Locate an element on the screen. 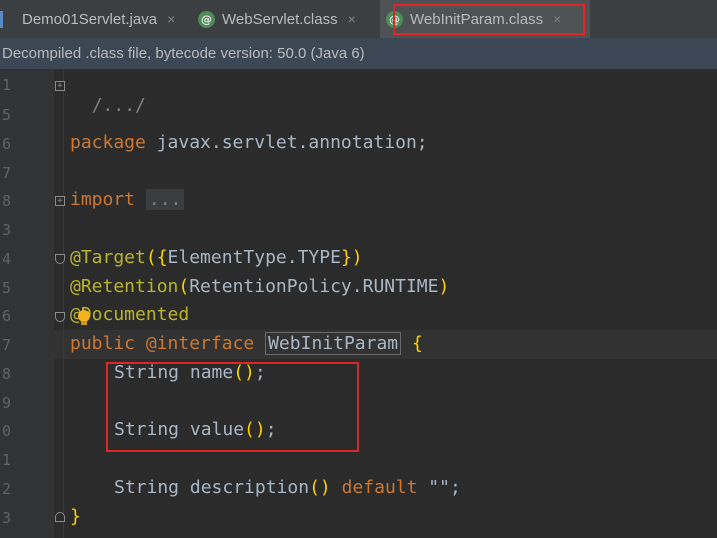 This screenshot has height=538, width=717. tab-demo01servlet: Demo01Servlet.java × is located at coordinates (96, 19).